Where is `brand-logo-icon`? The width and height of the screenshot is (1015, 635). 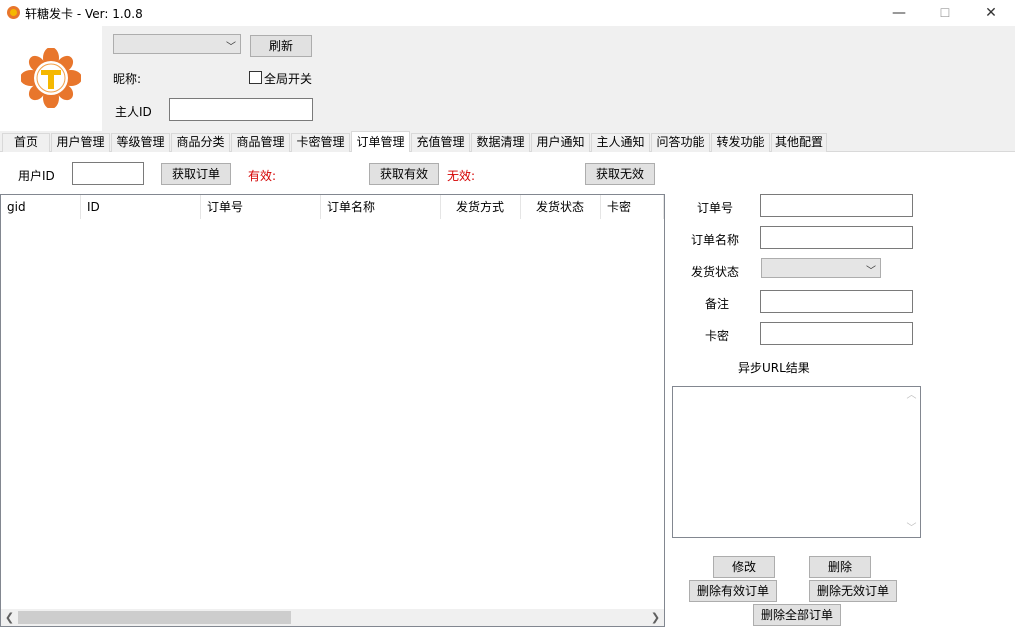
brand-logo-icon is located at coordinates (51, 78).